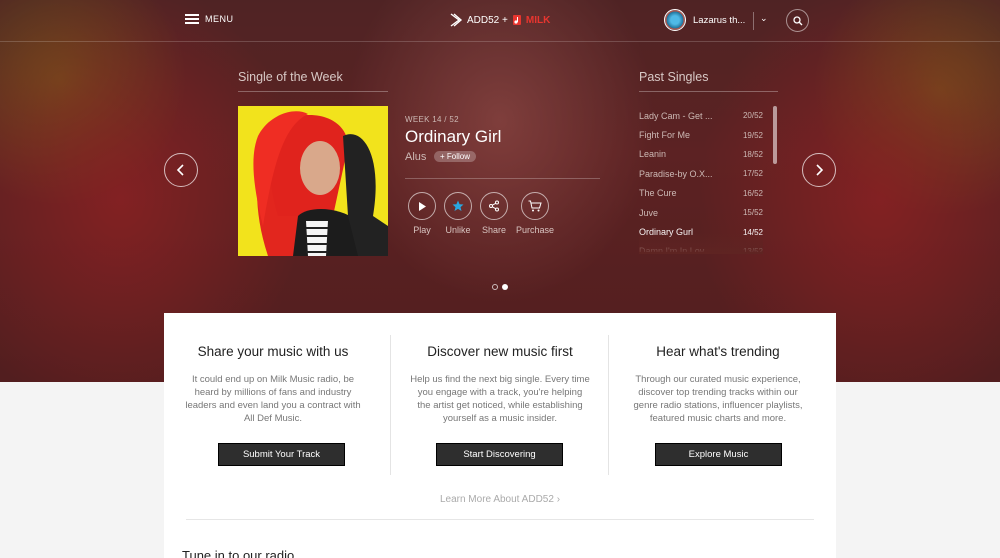  I want to click on purchase-label: Purchase, so click(535, 230).